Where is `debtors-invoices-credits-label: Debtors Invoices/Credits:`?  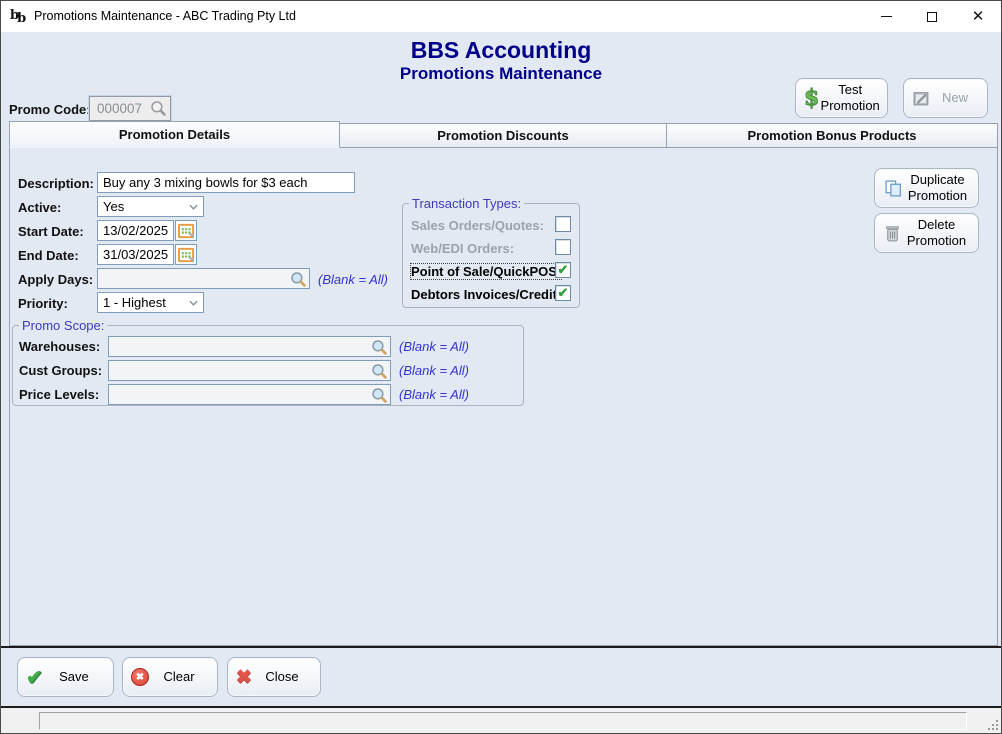
debtors-invoices-credits-label: Debtors Invoices/Credits: is located at coordinates (490, 294).